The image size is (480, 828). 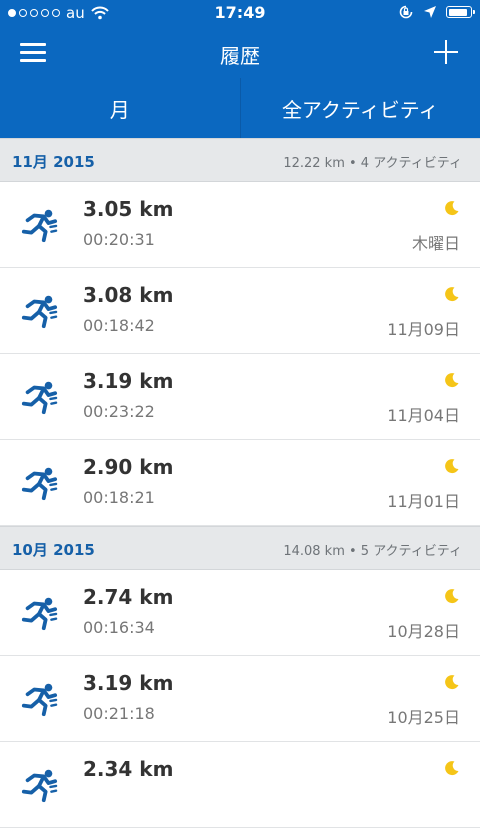 I want to click on status-right, so click(x=435, y=12).